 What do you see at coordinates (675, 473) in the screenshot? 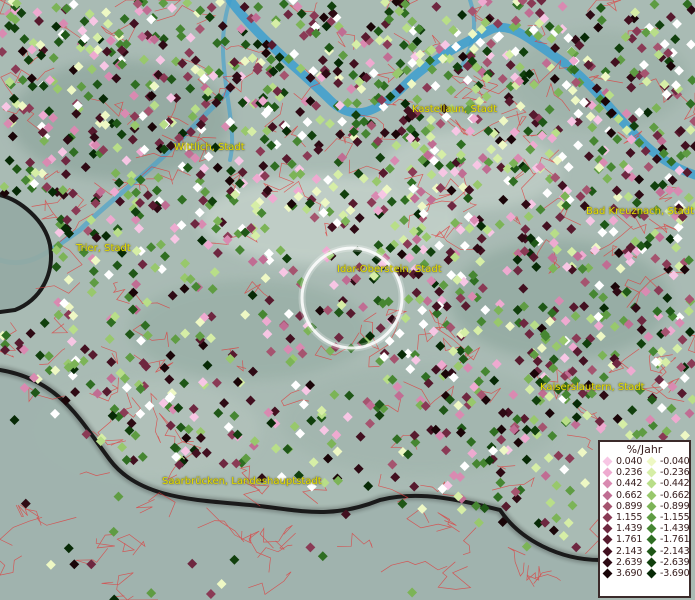
I see `legend-value: -0.236` at bounding box center [675, 473].